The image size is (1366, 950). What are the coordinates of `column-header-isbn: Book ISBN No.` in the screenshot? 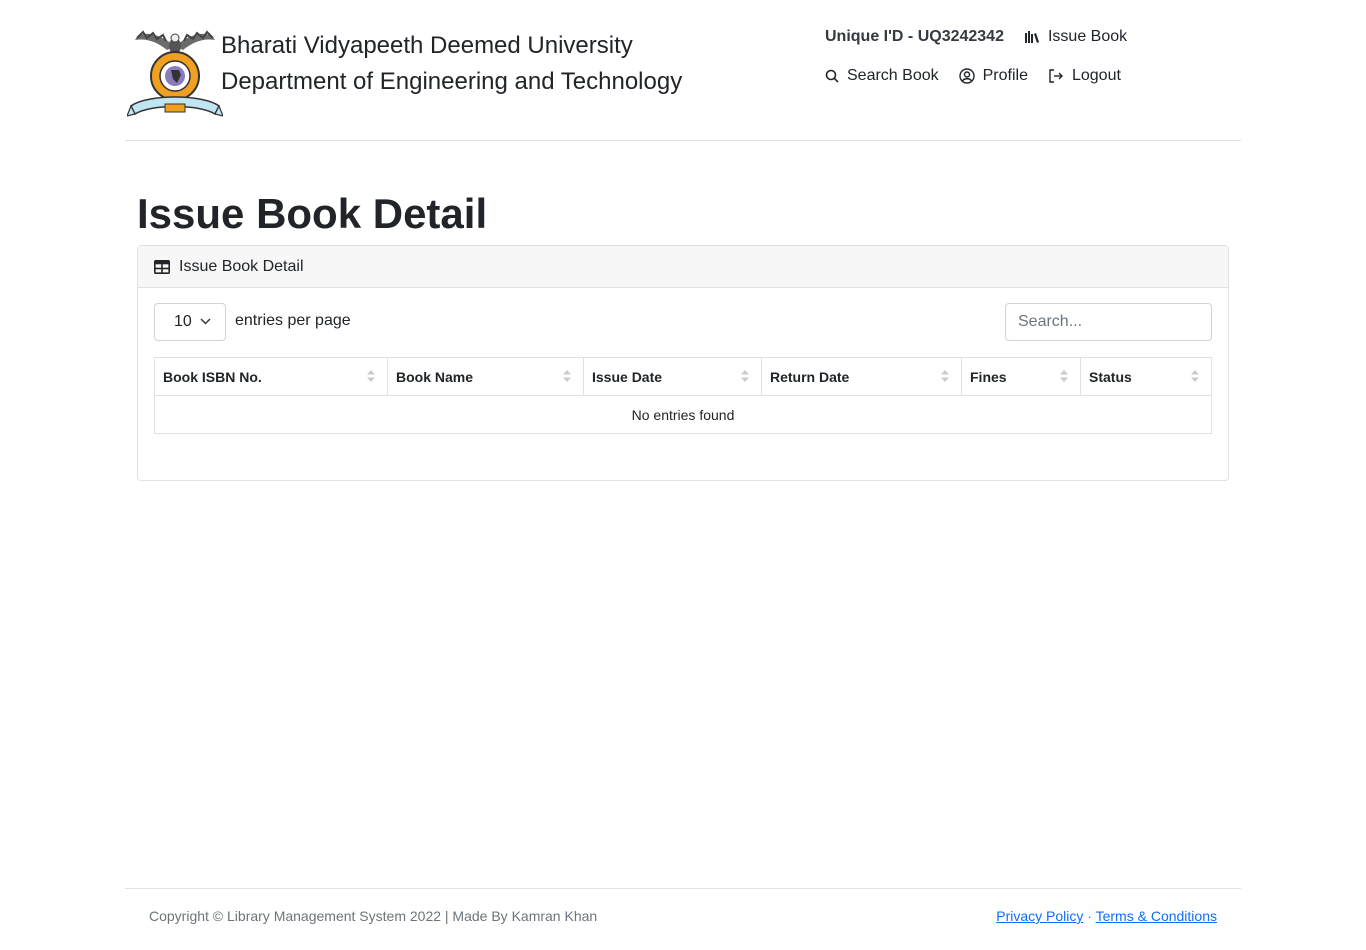 It's located at (271, 376).